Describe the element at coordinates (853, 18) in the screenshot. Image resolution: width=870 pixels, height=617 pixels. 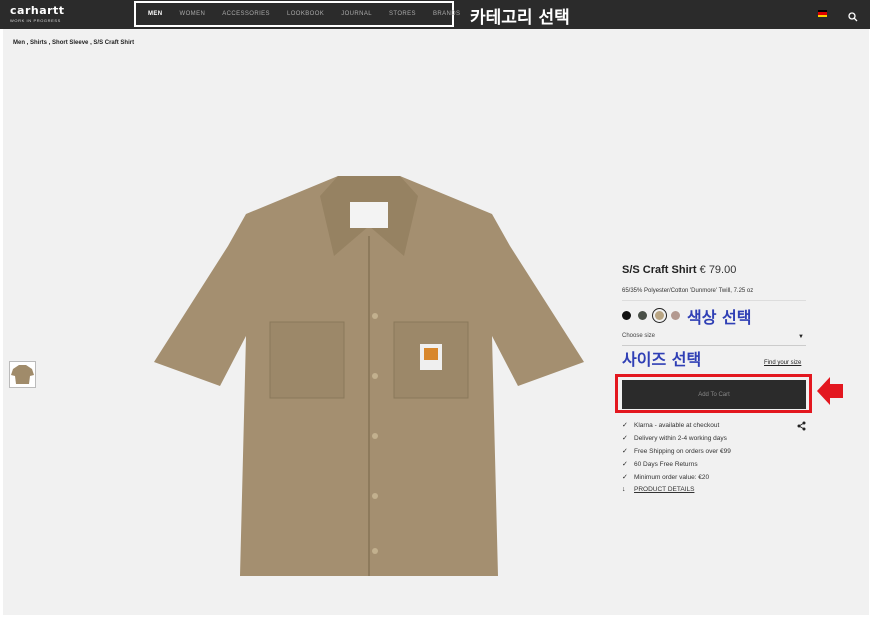
I see `search-icon` at that location.